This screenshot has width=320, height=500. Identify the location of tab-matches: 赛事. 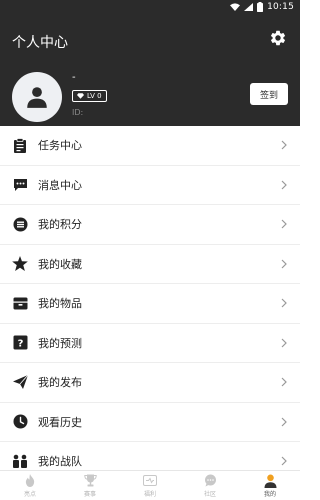
(90, 485).